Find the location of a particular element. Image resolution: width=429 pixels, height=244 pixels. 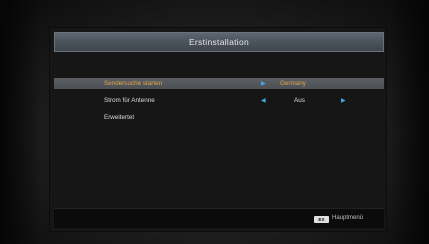

menu-item-label: Strom für Antenne is located at coordinates (129, 100).